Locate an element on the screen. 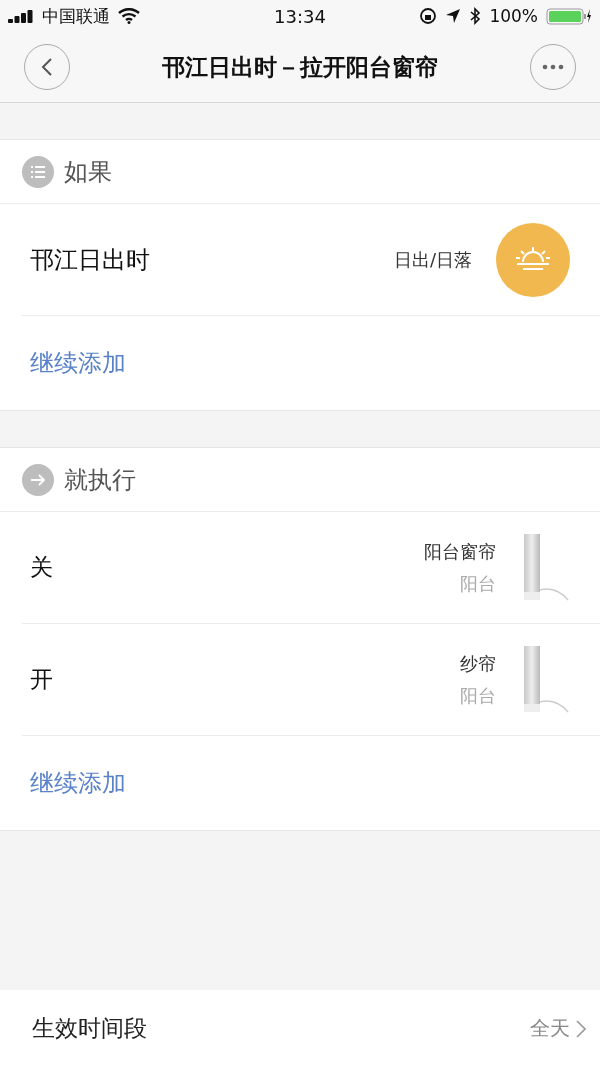 This screenshot has width=600, height=1067. clock-time: 13:34 is located at coordinates (300, 16).